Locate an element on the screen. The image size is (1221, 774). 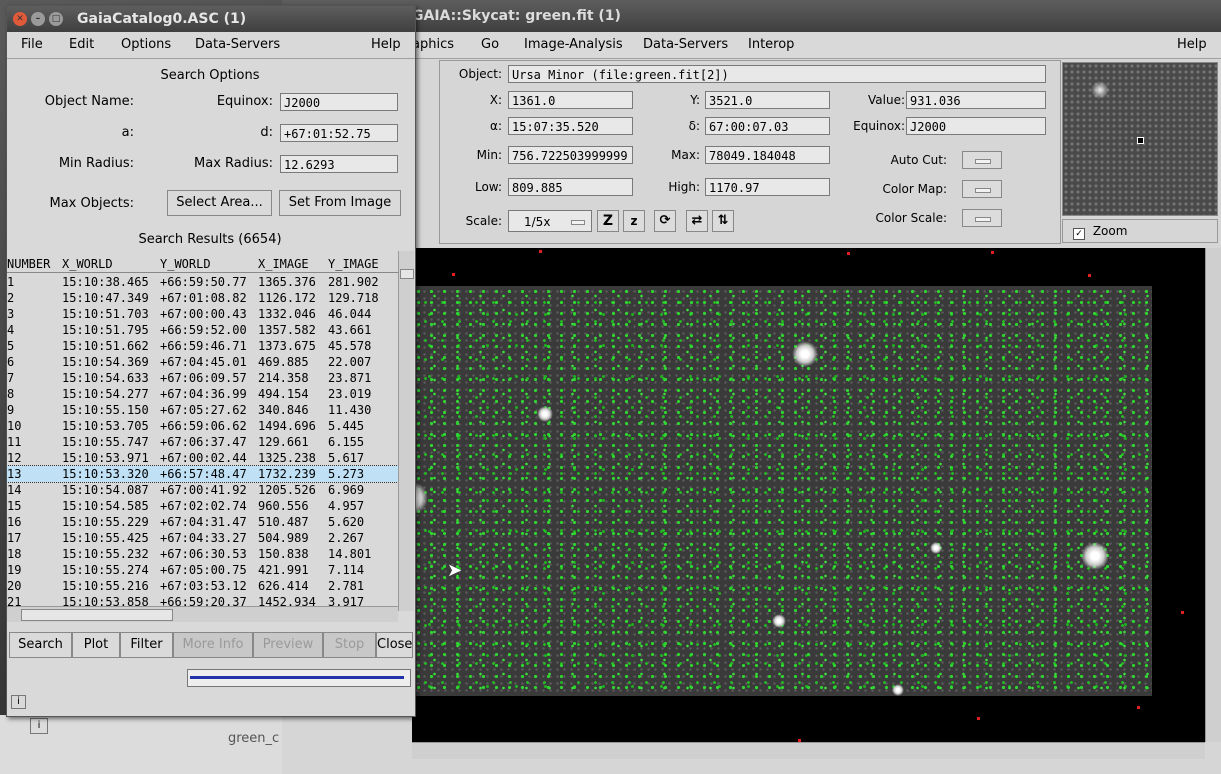
table-row: 19 15:10:55.274 +67:05:00.75 421.991 7.114 is located at coordinates (202, 570).